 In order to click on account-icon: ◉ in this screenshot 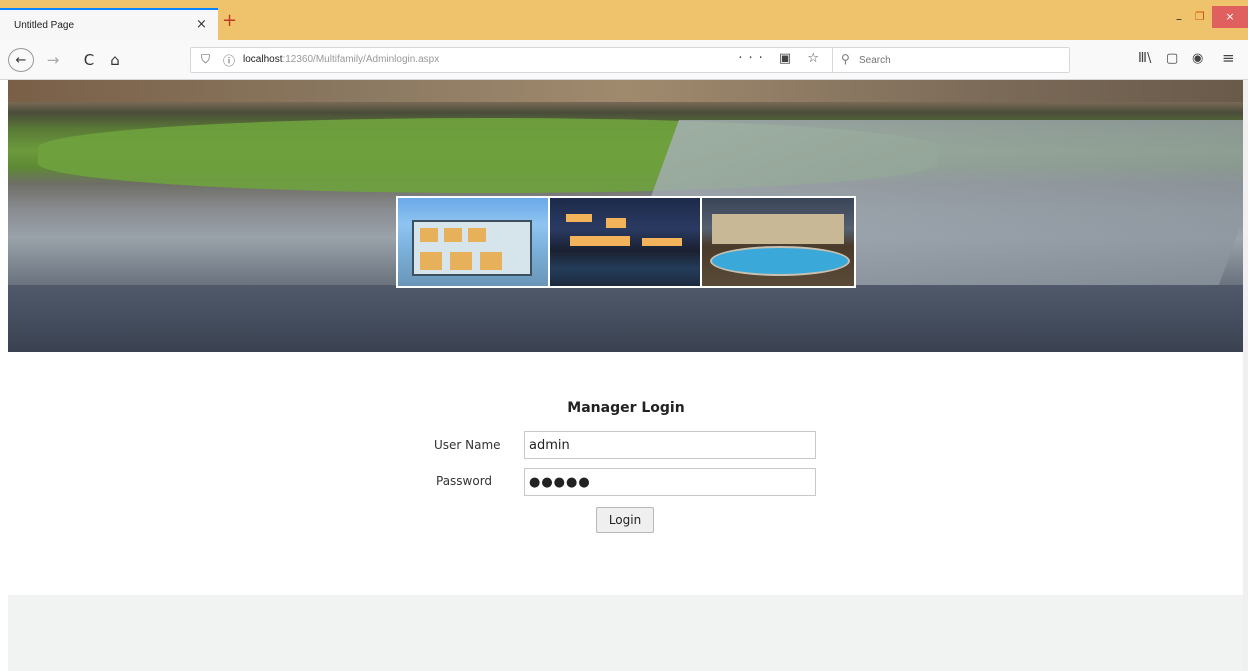, I will do `click(1197, 58)`.